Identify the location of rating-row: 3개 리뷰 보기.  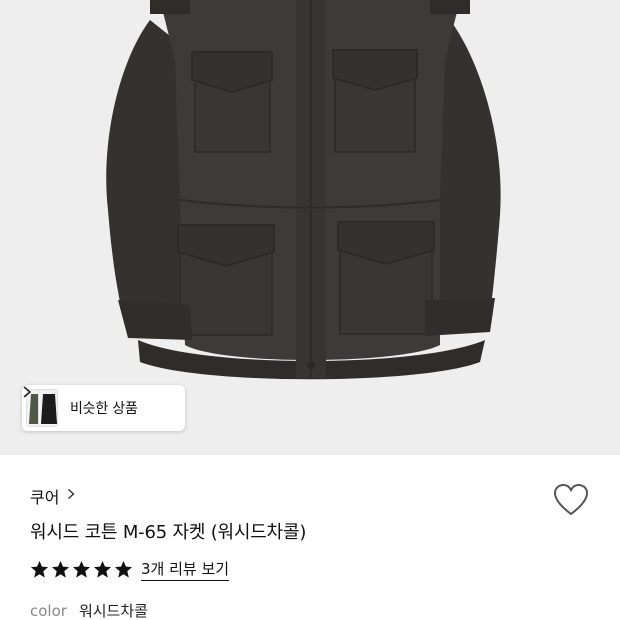
(130, 569).